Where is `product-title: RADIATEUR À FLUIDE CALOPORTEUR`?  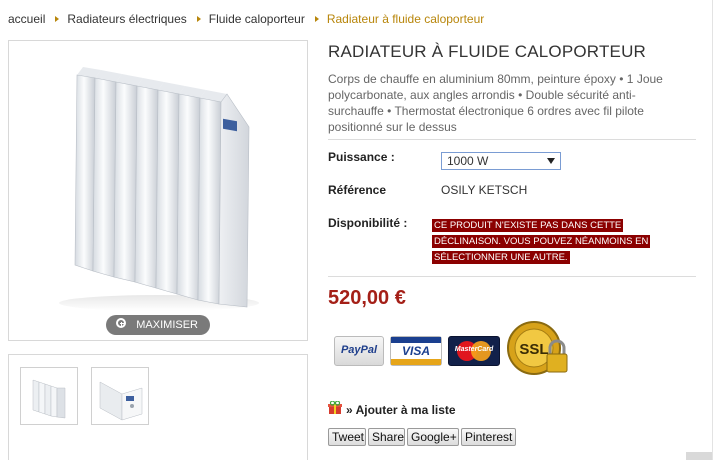 product-title: RADIATEUR À FLUIDE CALOPORTEUR is located at coordinates (487, 51).